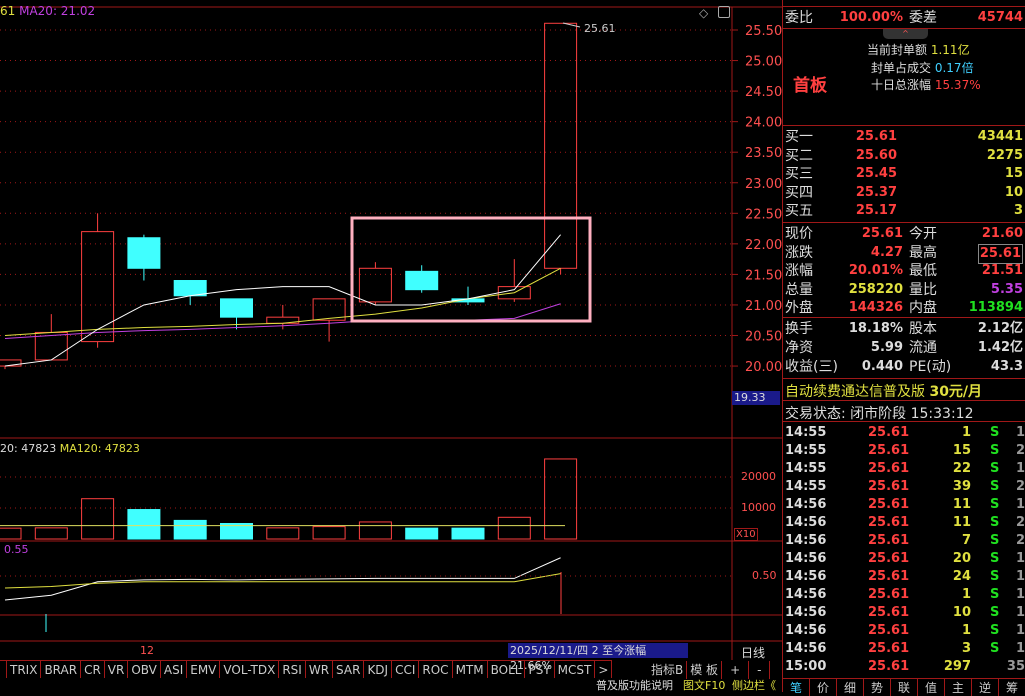  I want to click on vol-ma120: MA120: 47823, so click(99, 448).